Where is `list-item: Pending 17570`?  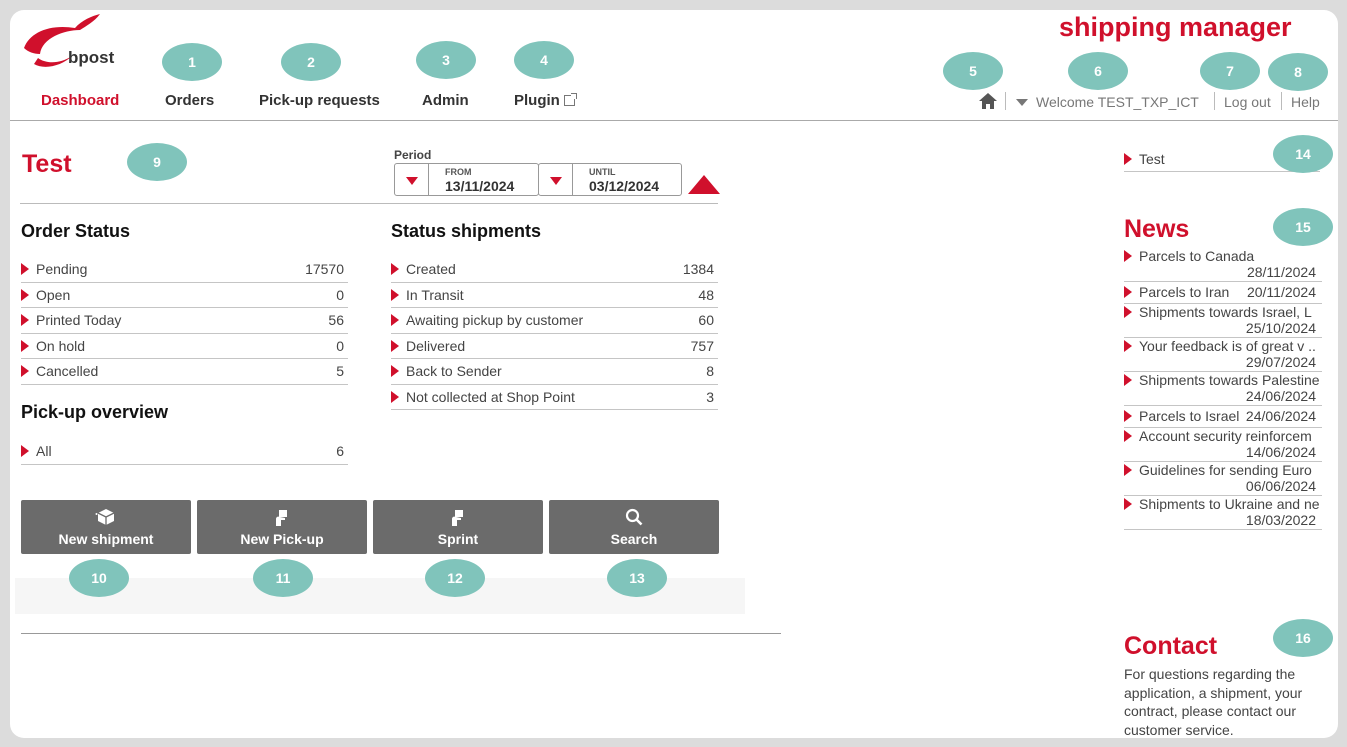 list-item: Pending 17570 is located at coordinates (184, 270).